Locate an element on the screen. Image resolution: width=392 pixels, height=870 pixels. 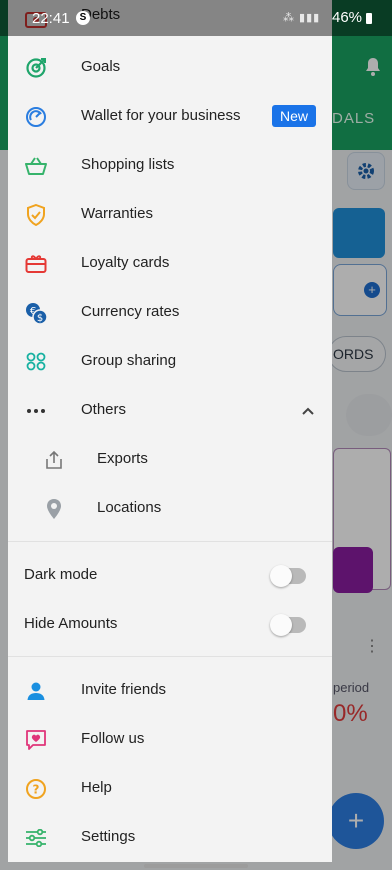
drawer-item-label: Invite friends is located at coordinates (124, 689).